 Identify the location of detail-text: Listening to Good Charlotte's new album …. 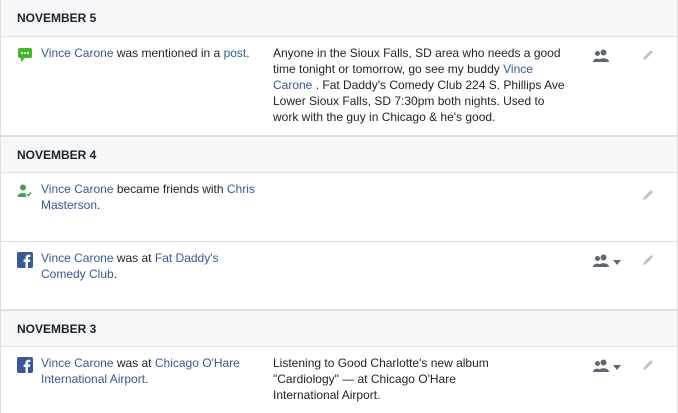
(381, 379).